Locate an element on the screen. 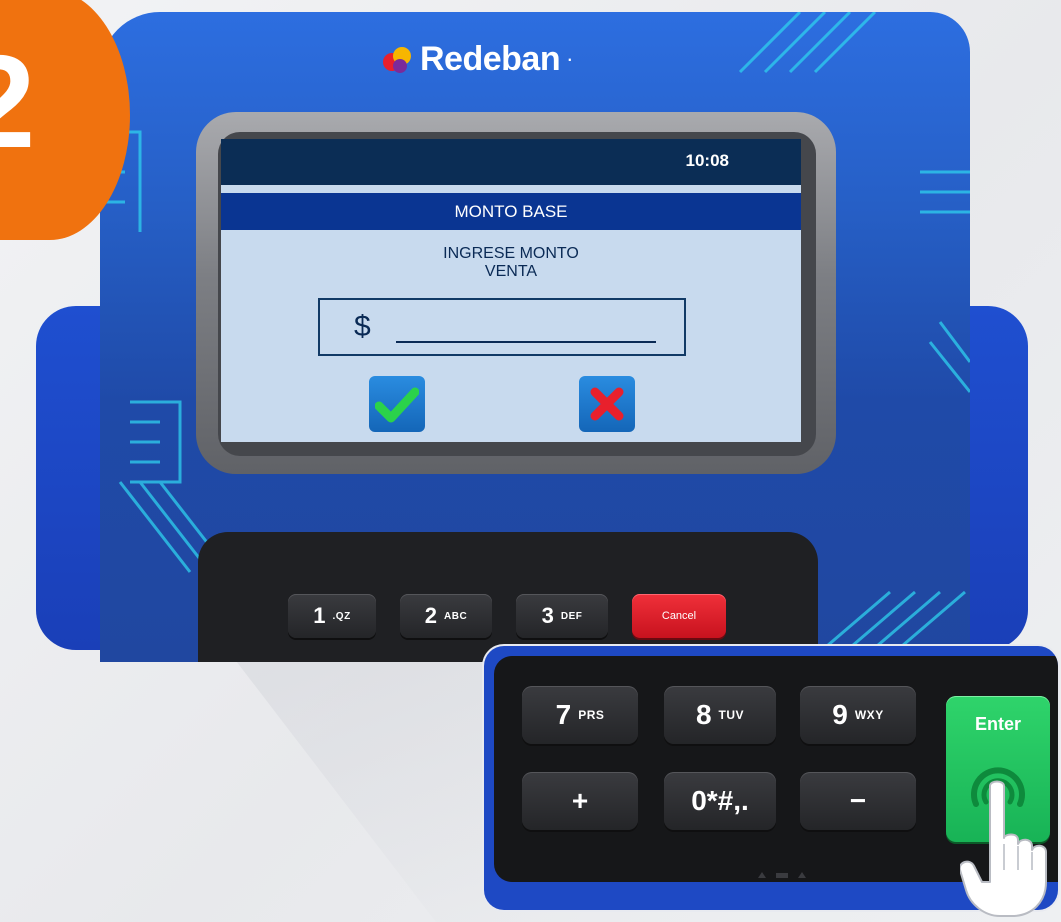 The width and height of the screenshot is (1061, 922). key-1: 1 .QZ is located at coordinates (332, 616).